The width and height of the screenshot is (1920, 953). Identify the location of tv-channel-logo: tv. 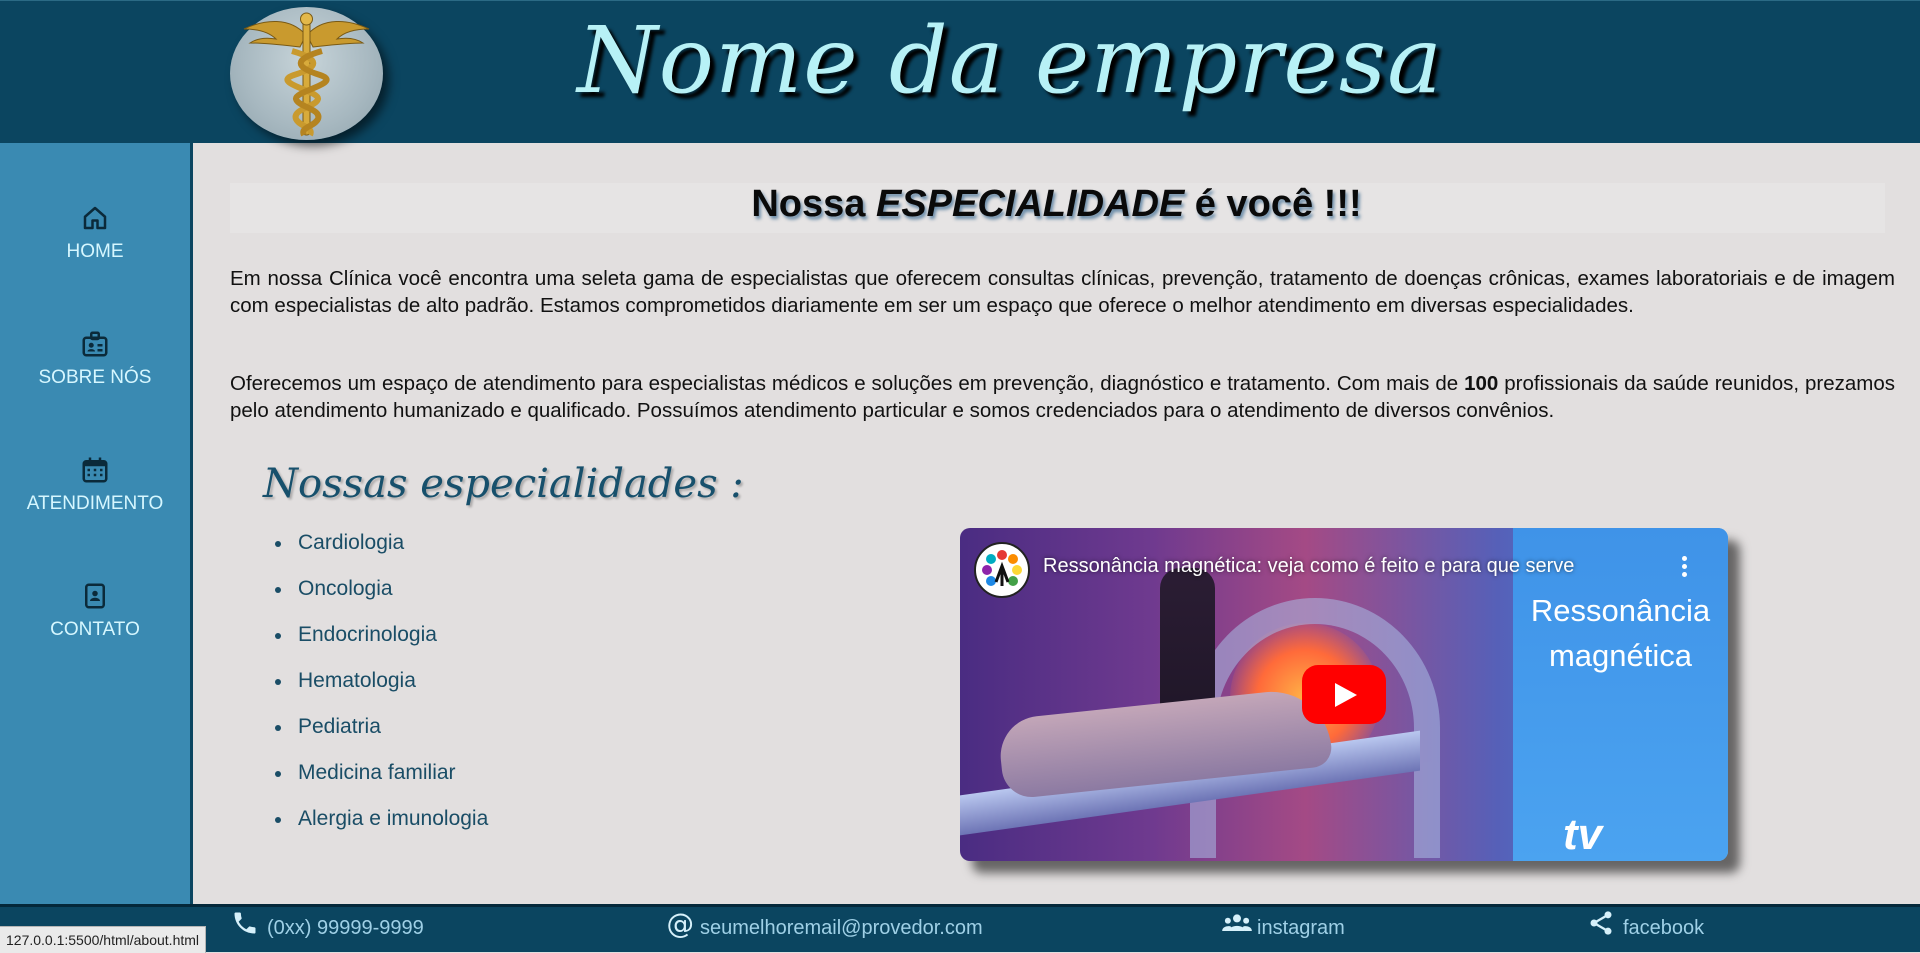
(1583, 834).